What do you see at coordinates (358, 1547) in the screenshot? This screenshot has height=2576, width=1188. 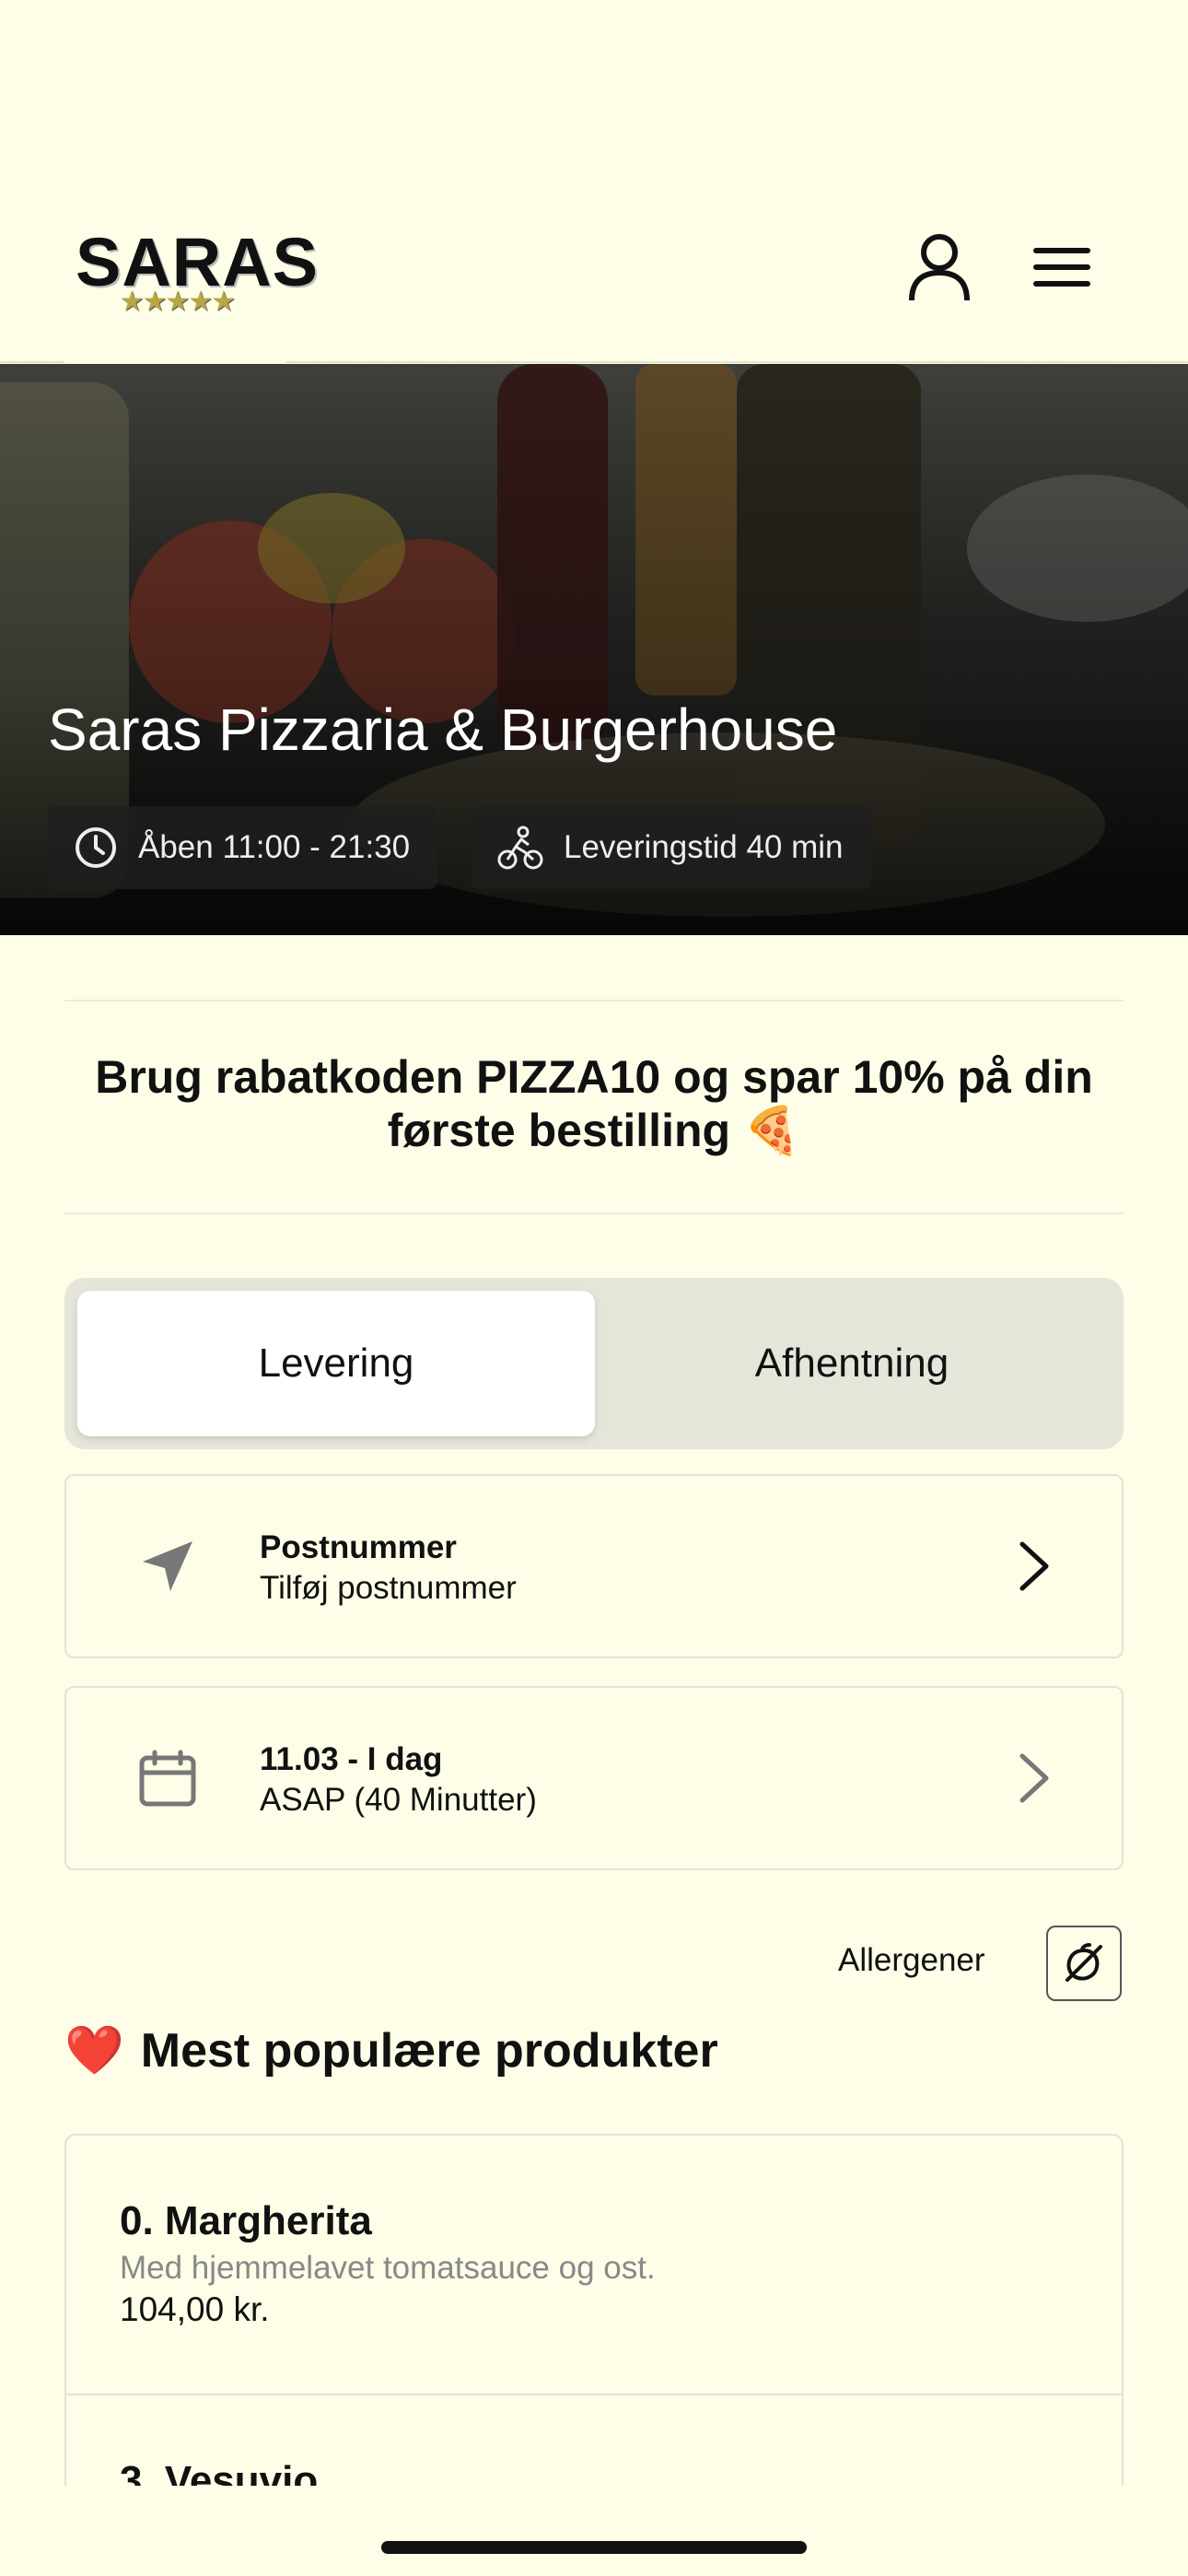 I see `postal-code-title: Postnummer` at bounding box center [358, 1547].